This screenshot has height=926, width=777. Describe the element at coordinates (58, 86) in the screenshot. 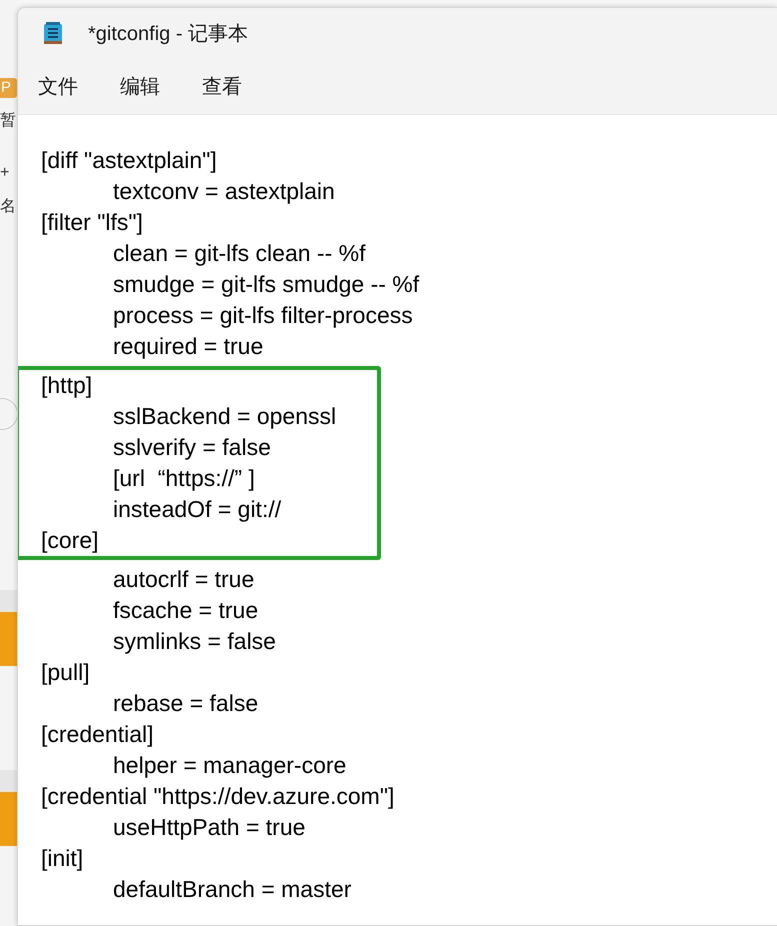

I see `menu-item: 文件` at that location.